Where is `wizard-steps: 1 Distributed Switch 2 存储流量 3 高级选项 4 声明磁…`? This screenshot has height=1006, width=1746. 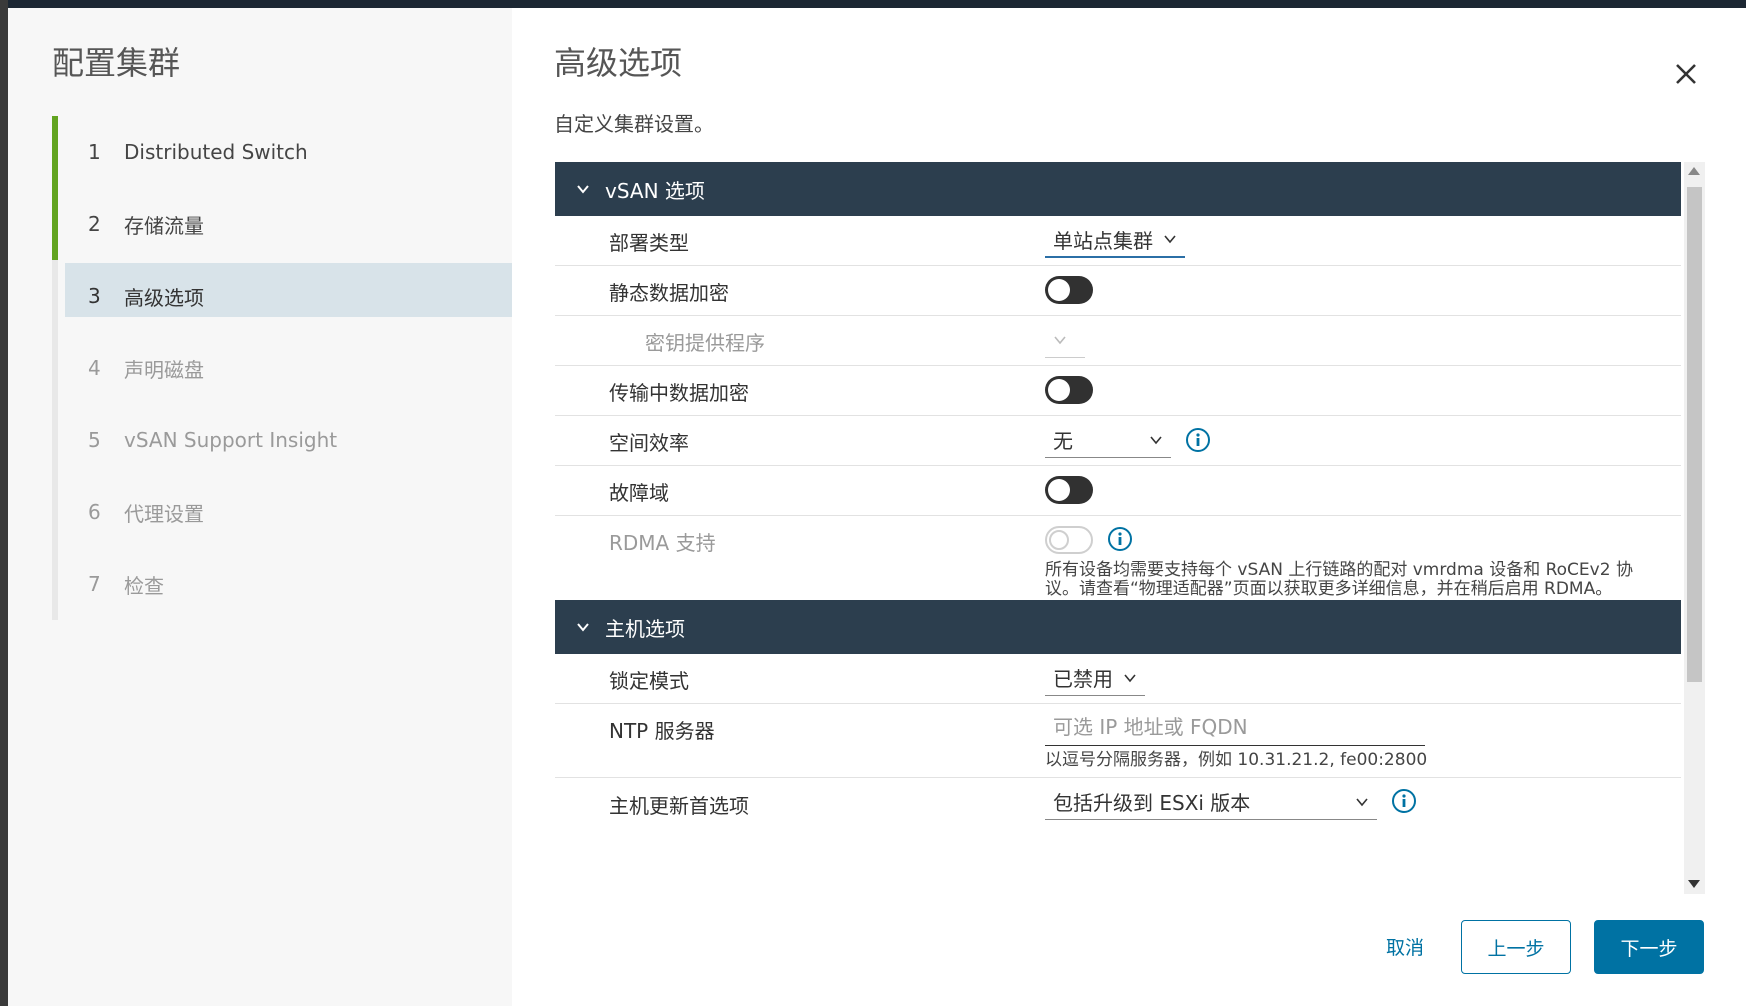
wizard-steps: 1 Distributed Switch 2 存储流量 3 高级选项 4 声明磁… is located at coordinates (282, 368).